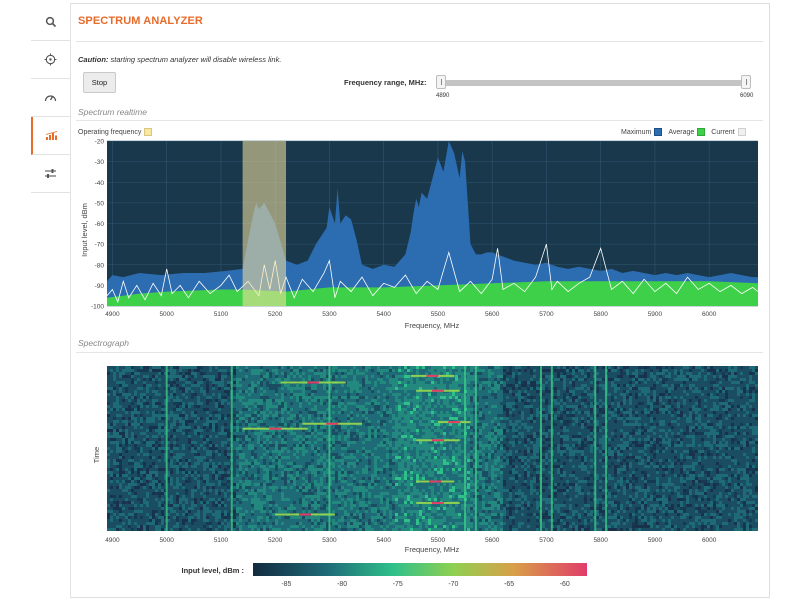 The height and width of the screenshot is (600, 800). What do you see at coordinates (93, 59) in the screenshot?
I see `caution-label: Caution:` at bounding box center [93, 59].